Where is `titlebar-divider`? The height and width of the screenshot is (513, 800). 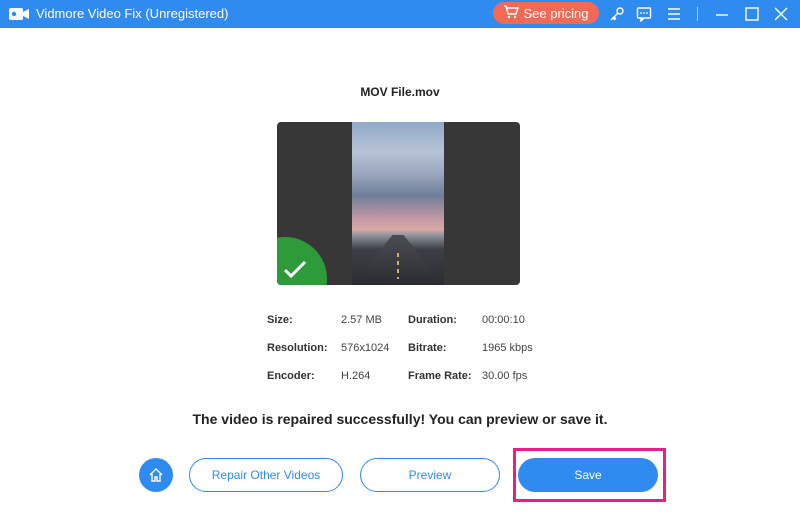 titlebar-divider is located at coordinates (697, 14).